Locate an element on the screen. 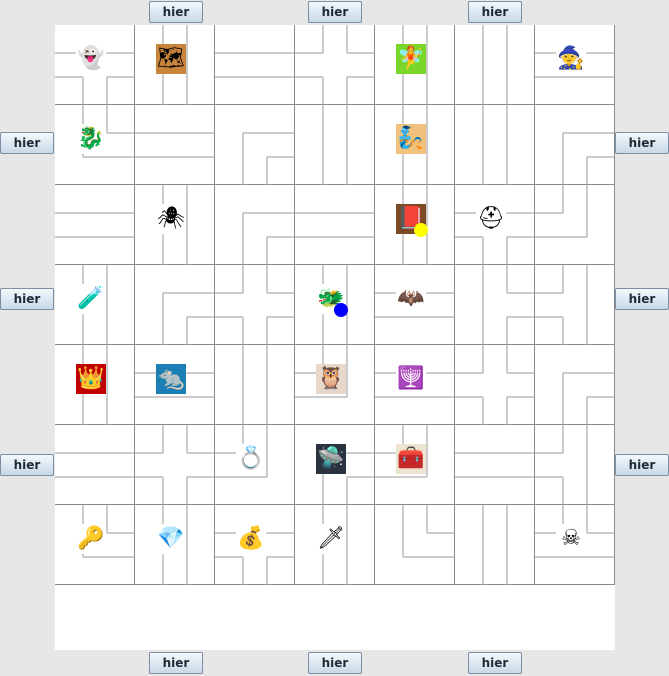  tile-r0-c6: 🧙 is located at coordinates (575, 65).